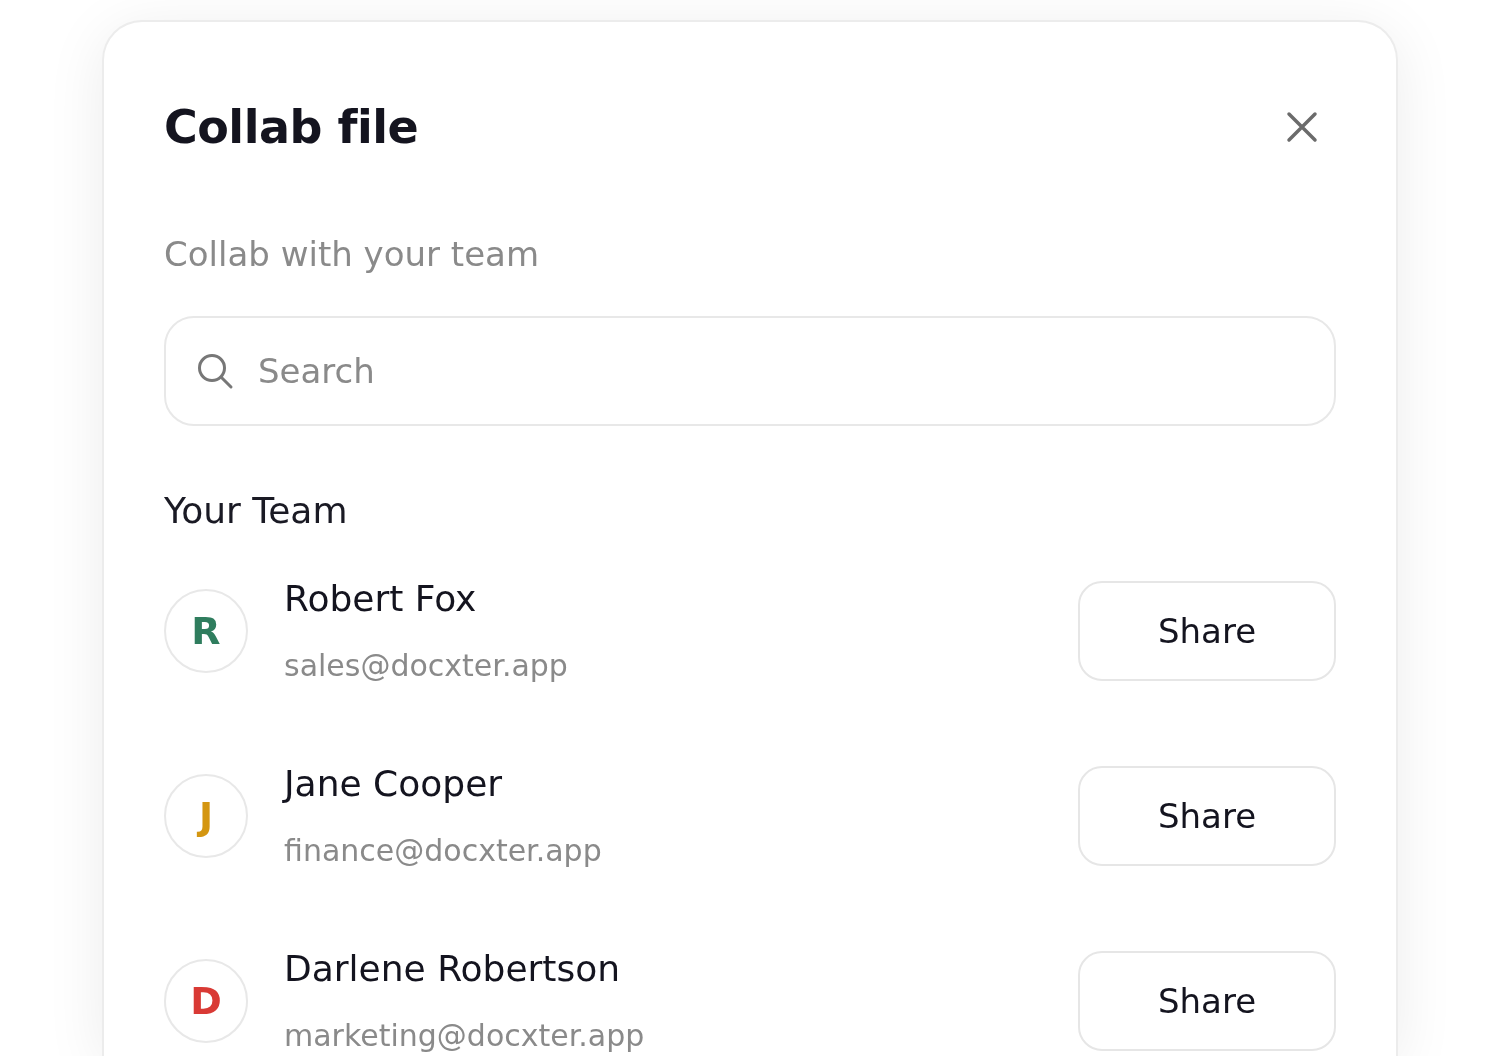  I want to click on member-name: Darlene Robertson, so click(453, 969).